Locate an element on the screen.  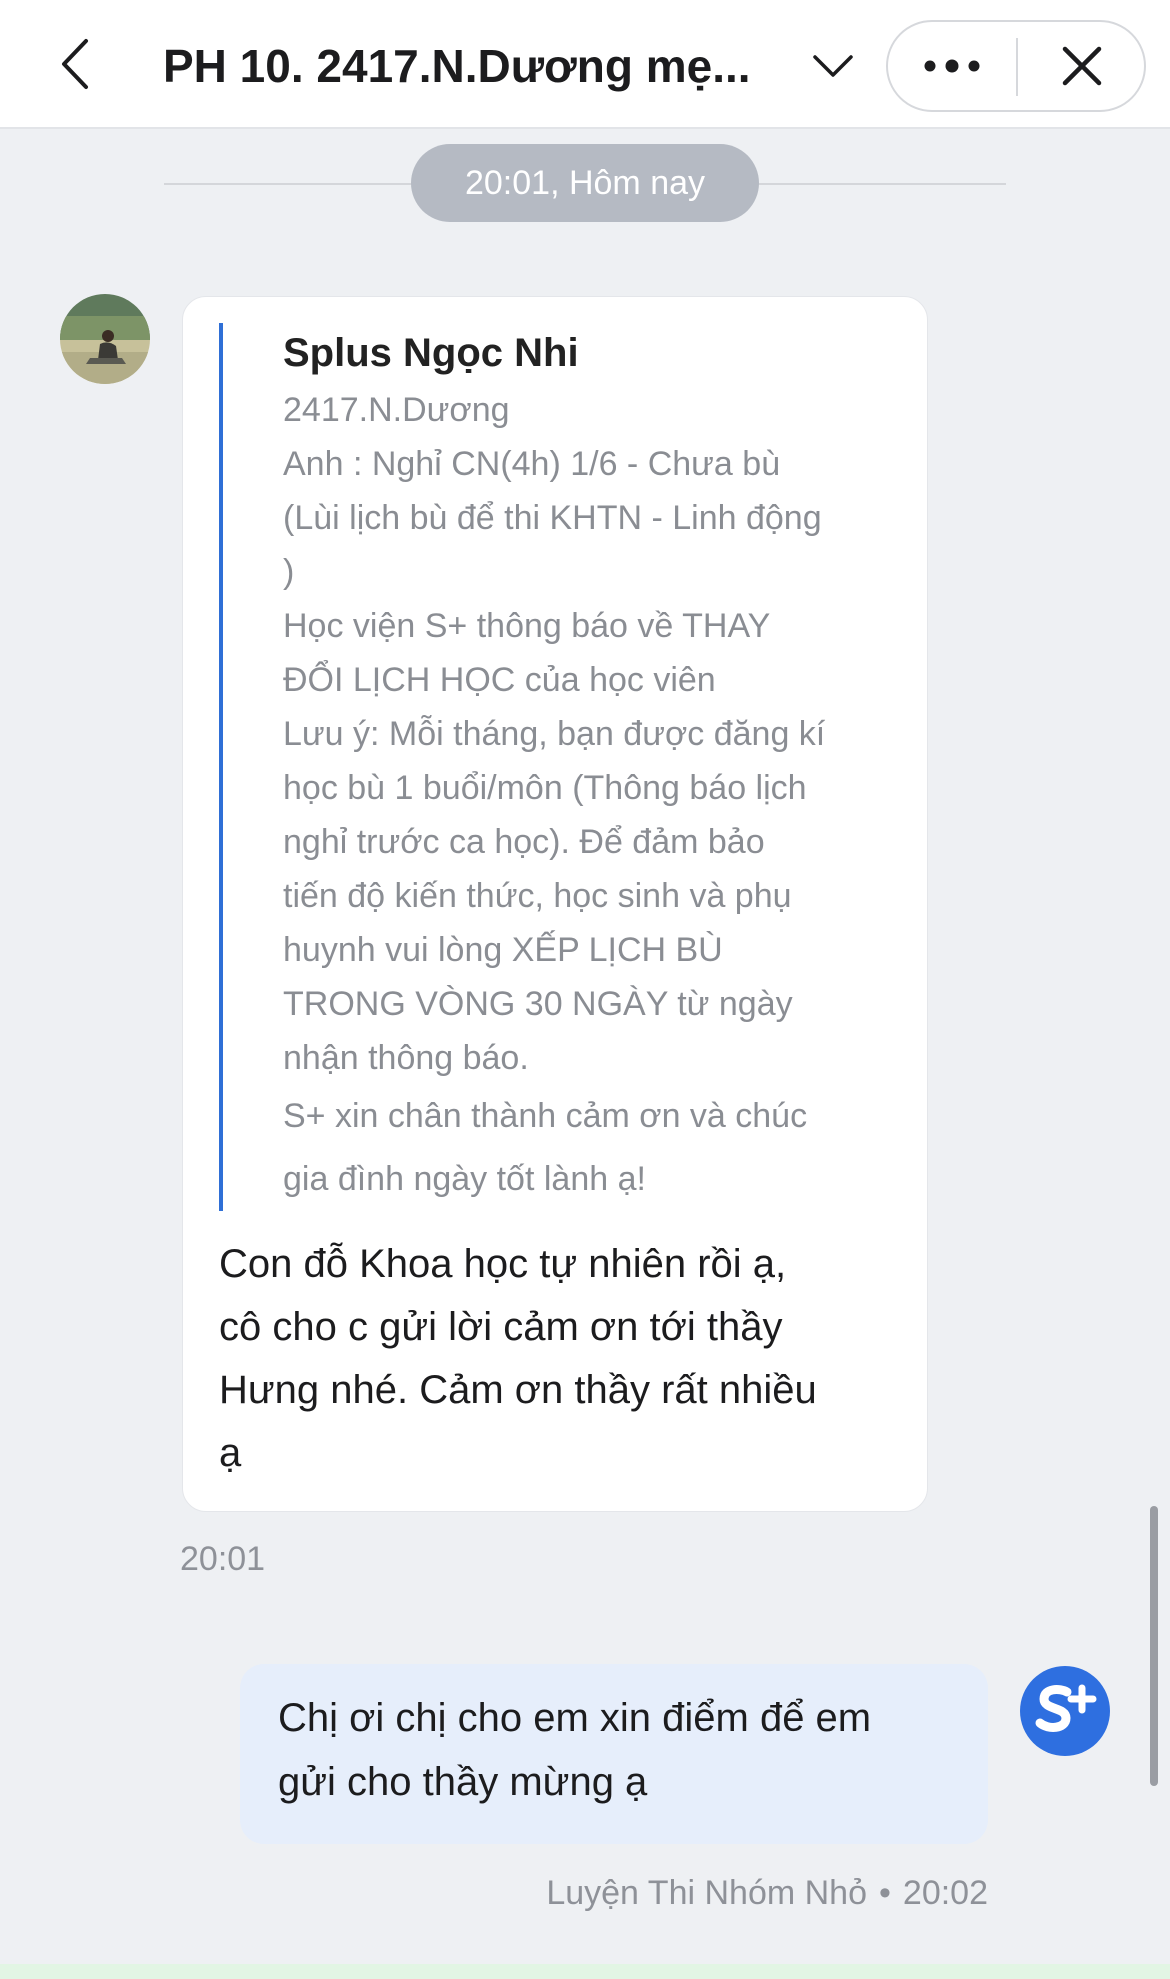
sender-avatar is located at coordinates (105, 339).